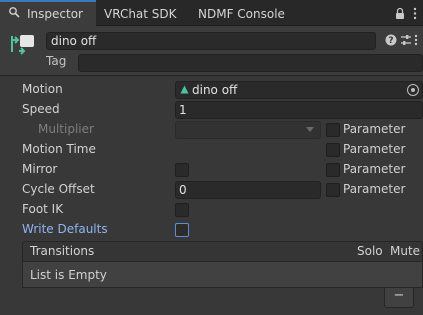  I want to click on multiplier-dropdown, so click(248, 130).